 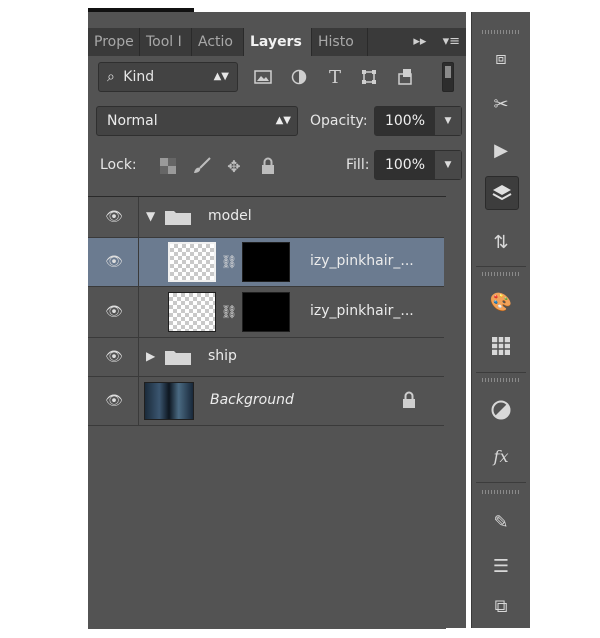 I want to click on lock-brush-icon, so click(x=202, y=166).